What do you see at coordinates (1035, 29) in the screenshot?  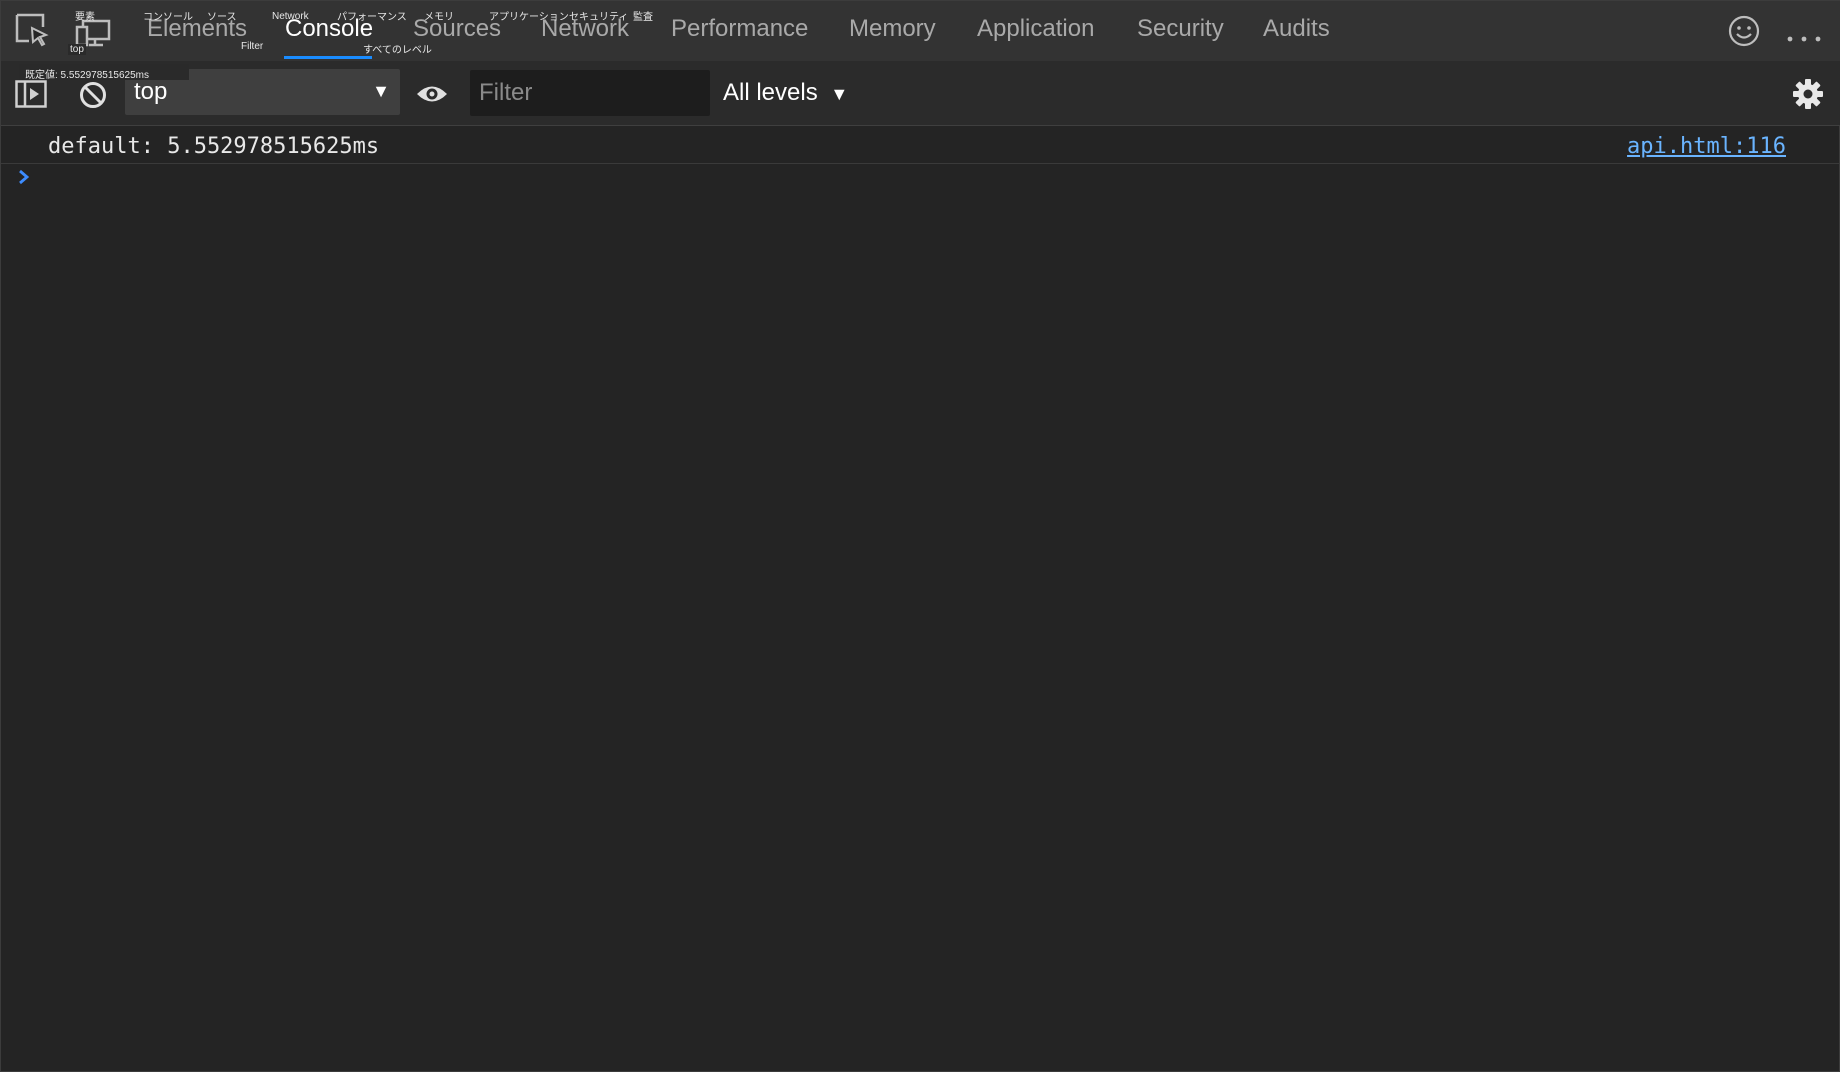 I see `tab-application: Application` at bounding box center [1035, 29].